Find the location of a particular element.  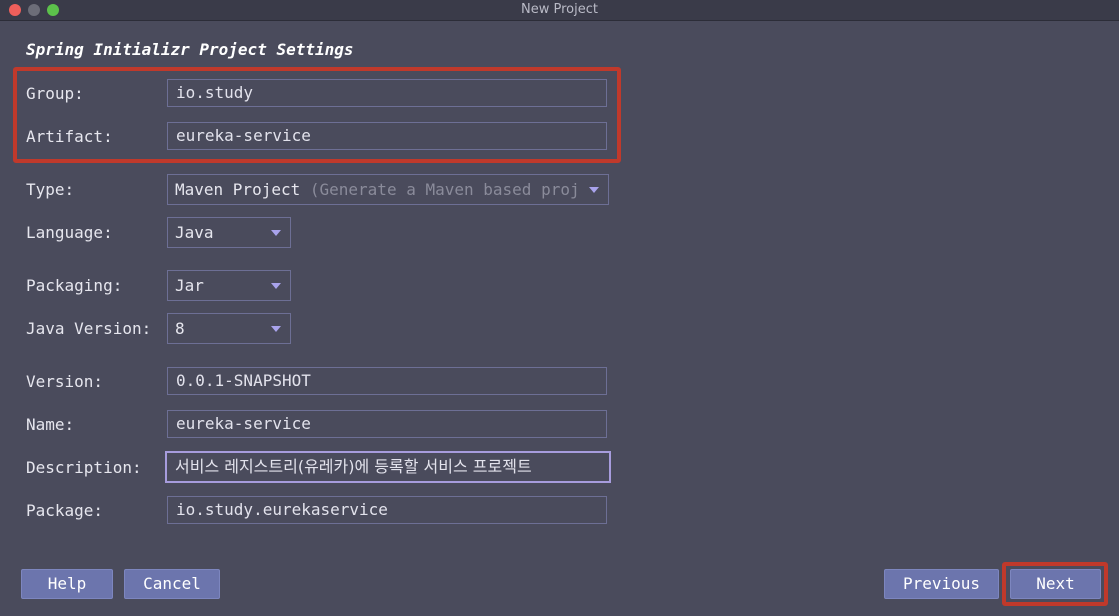

package-field: io.study.eurekaservice is located at coordinates (387, 510).